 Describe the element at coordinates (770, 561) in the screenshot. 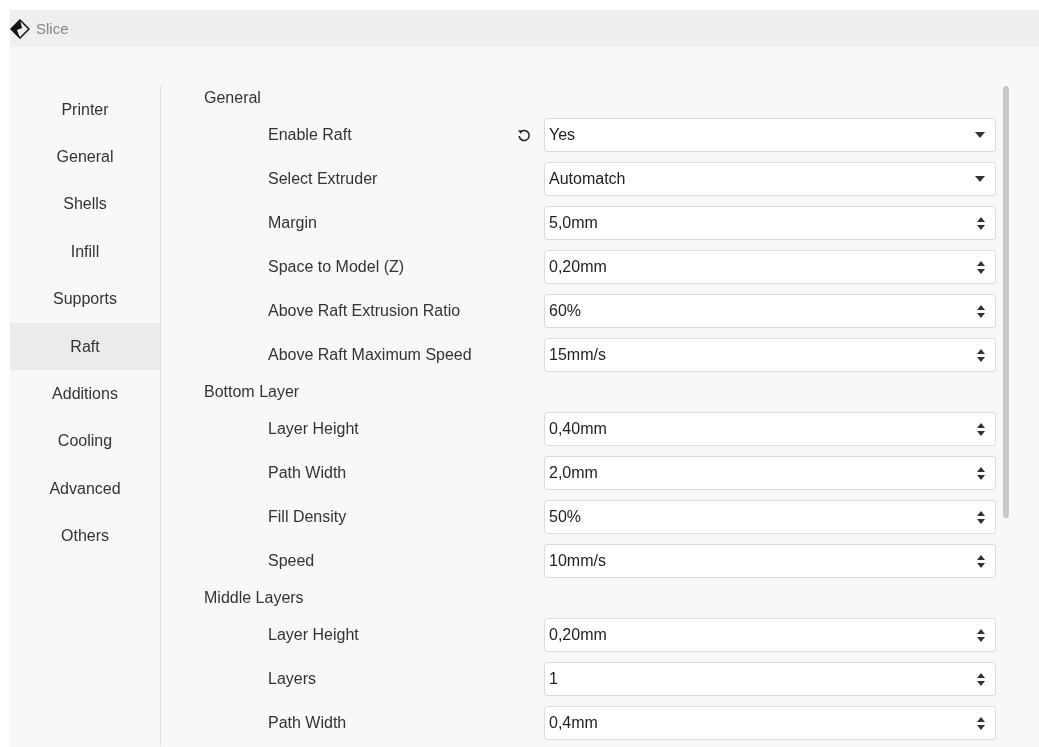

I see `spin-box: 10mm/s` at that location.